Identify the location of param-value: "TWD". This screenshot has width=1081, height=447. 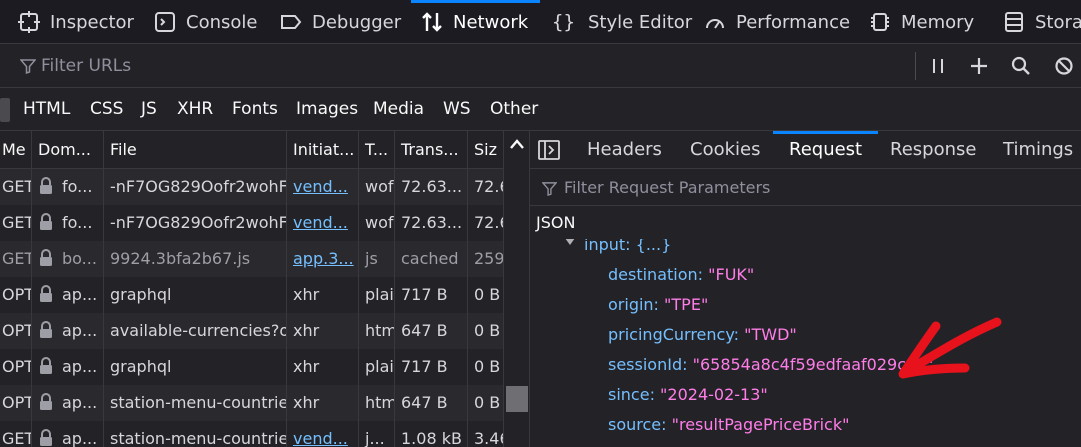
(770, 334).